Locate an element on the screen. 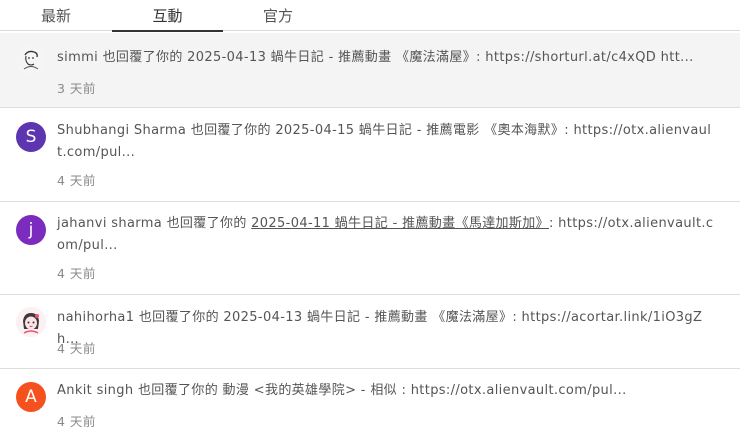  avatar: A is located at coordinates (31, 397).